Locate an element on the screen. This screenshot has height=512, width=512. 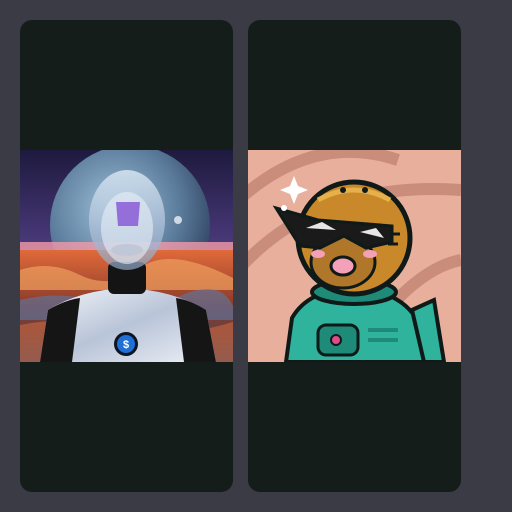
scrollbar-track is located at coordinates (504, 256).